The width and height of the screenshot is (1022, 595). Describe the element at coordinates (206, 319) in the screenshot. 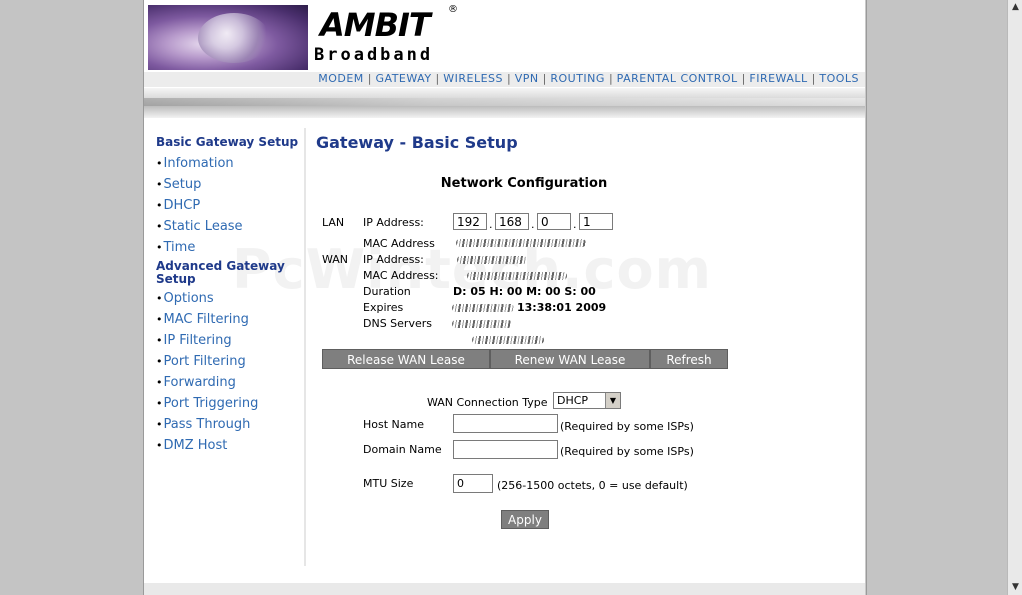

I see `sidebar-item-label: MAC Filtering` at that location.